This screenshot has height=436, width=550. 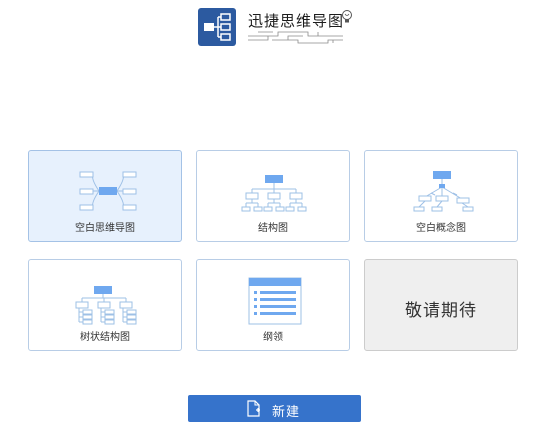 I want to click on tree-thumbnail, so click(x=106, y=305).